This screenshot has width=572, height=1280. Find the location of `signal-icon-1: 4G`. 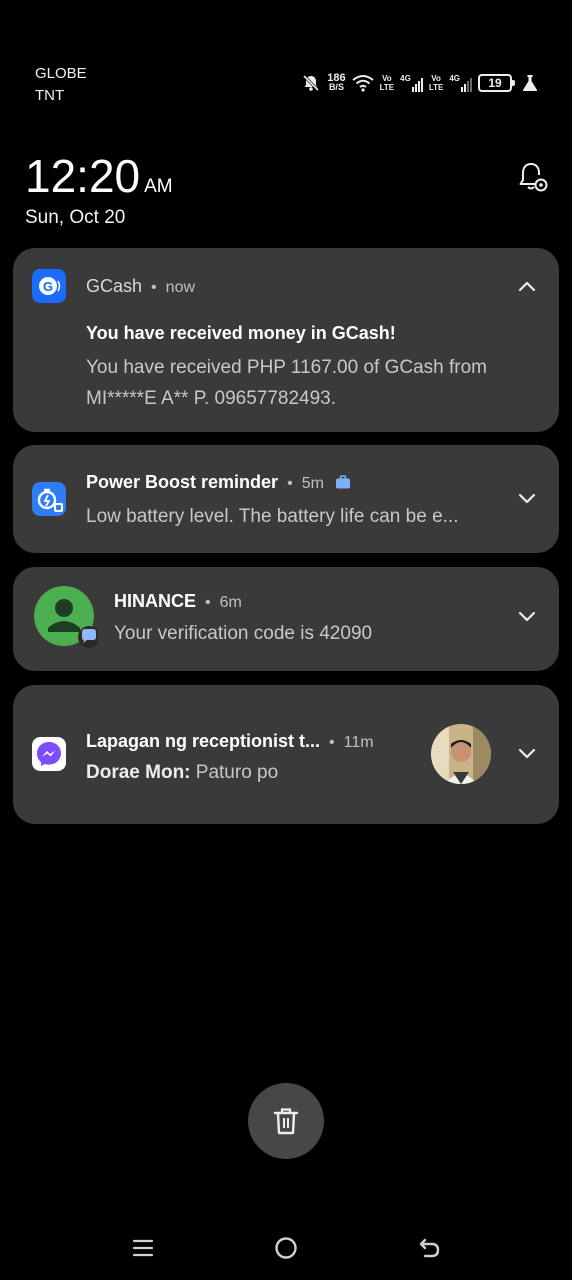

signal-icon-1: 4G is located at coordinates (411, 83).